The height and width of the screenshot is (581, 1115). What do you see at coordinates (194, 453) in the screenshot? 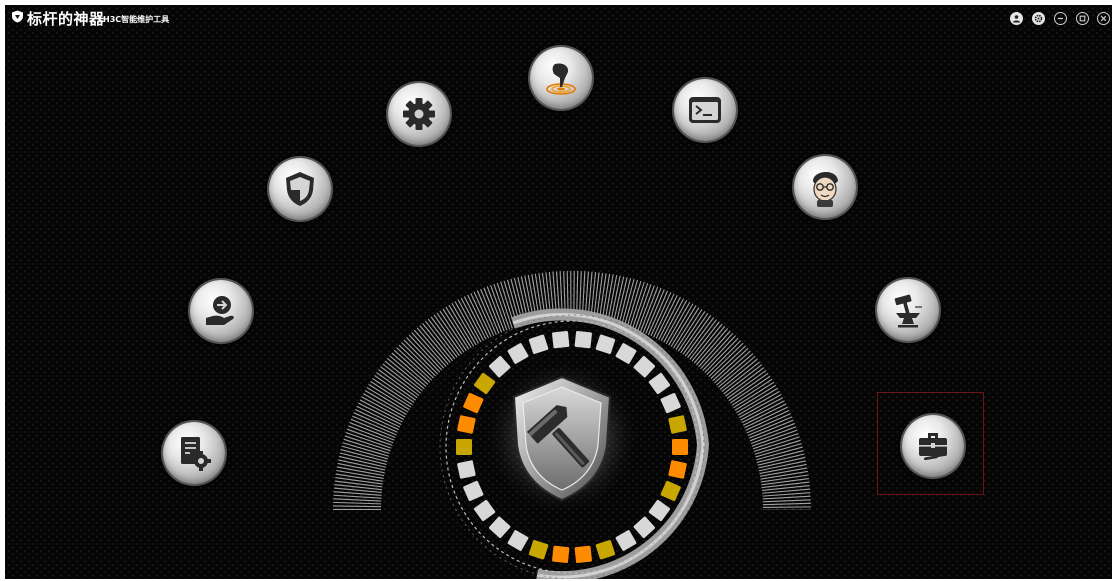
I see `config-document-icon` at bounding box center [194, 453].